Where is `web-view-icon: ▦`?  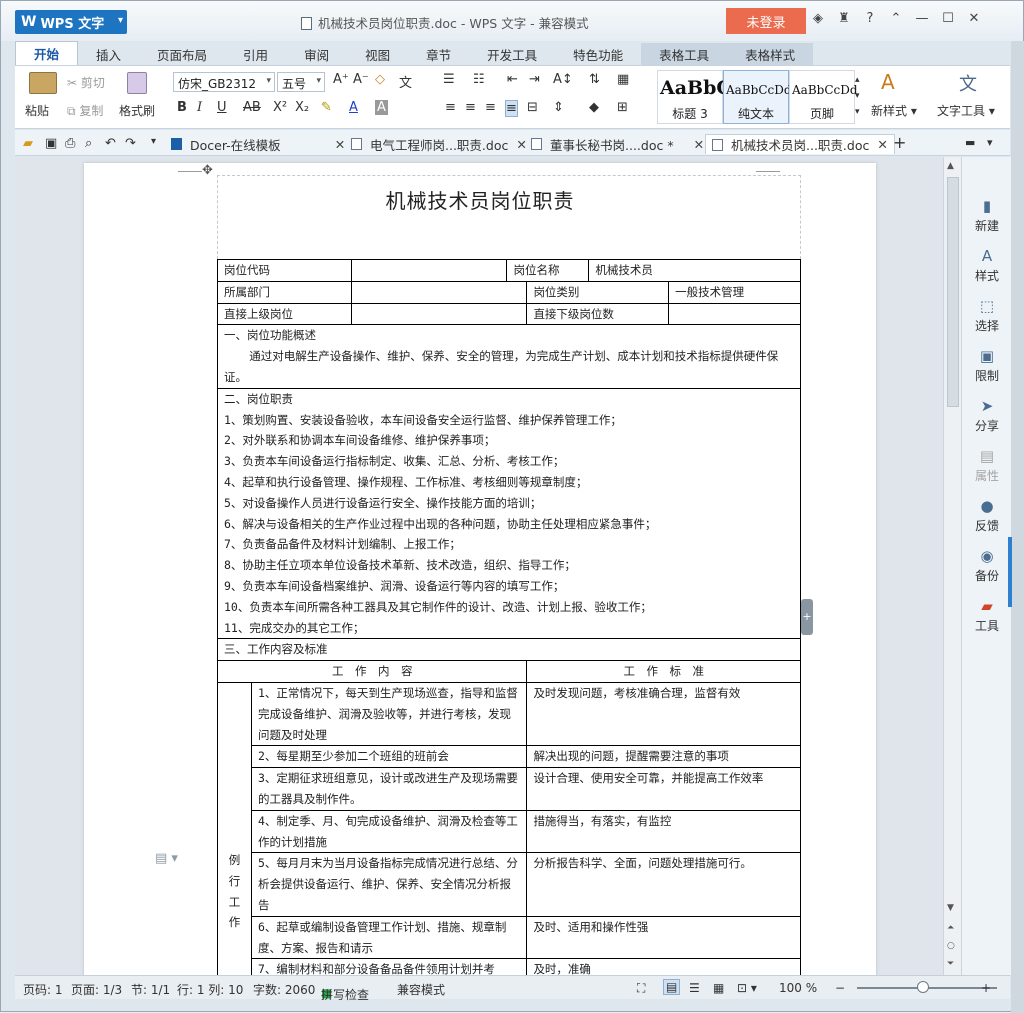 web-view-icon: ▦ is located at coordinates (718, 988).